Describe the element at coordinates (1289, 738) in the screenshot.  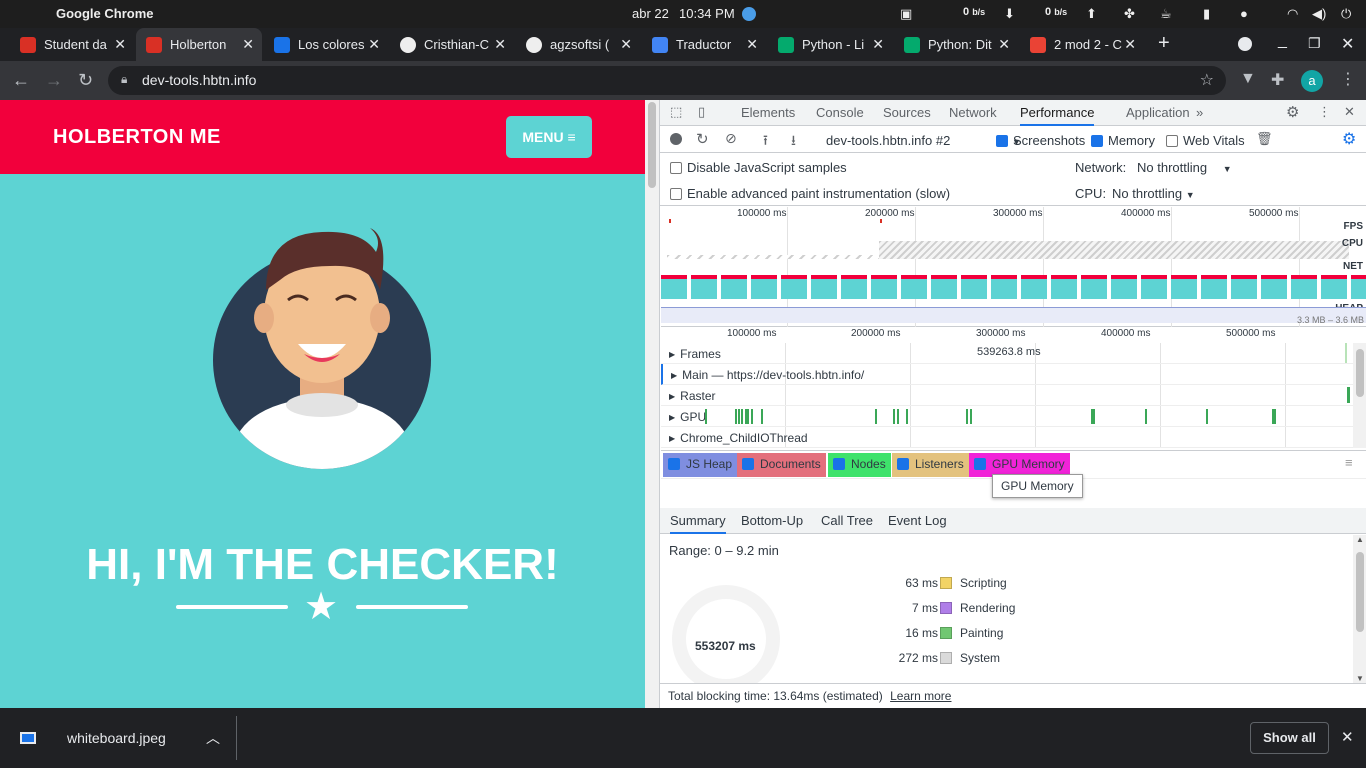
I see `show-all-button: Show all` at that location.